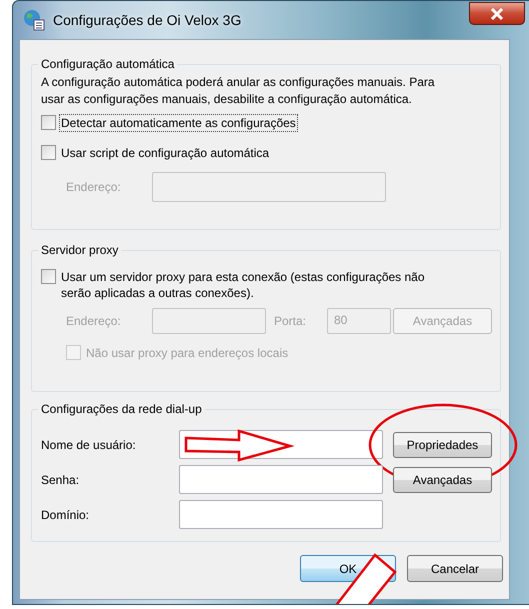 The height and width of the screenshot is (609, 529). What do you see at coordinates (291, 321) in the screenshot?
I see `field-label: Porta:` at bounding box center [291, 321].